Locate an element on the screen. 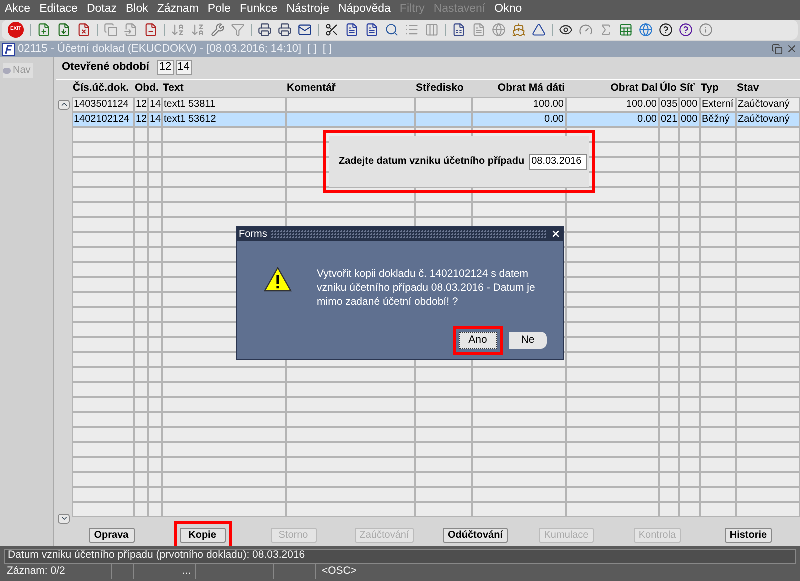 Image resolution: width=800 pixels, height=581 pixels. new-record-icon is located at coordinates (44, 30).